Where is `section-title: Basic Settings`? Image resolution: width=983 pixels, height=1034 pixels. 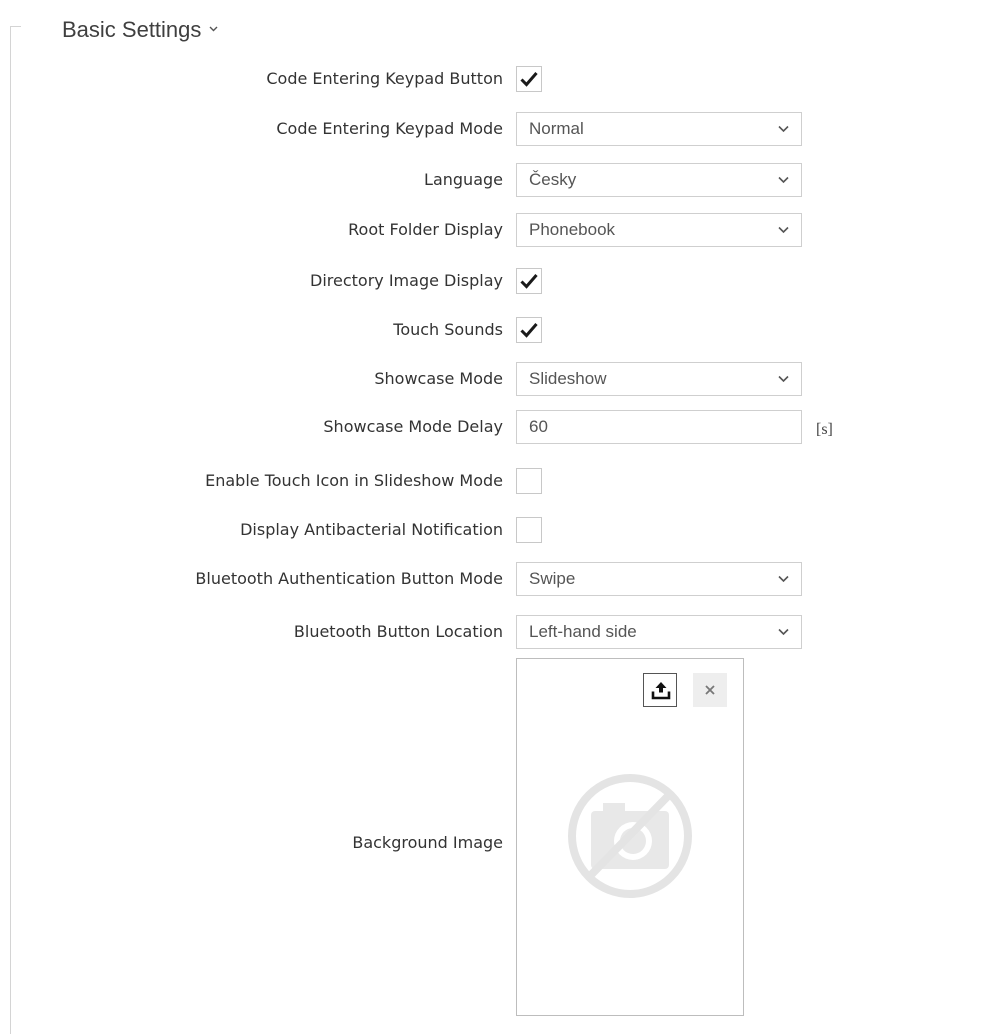
section-title: Basic Settings is located at coordinates (132, 29).